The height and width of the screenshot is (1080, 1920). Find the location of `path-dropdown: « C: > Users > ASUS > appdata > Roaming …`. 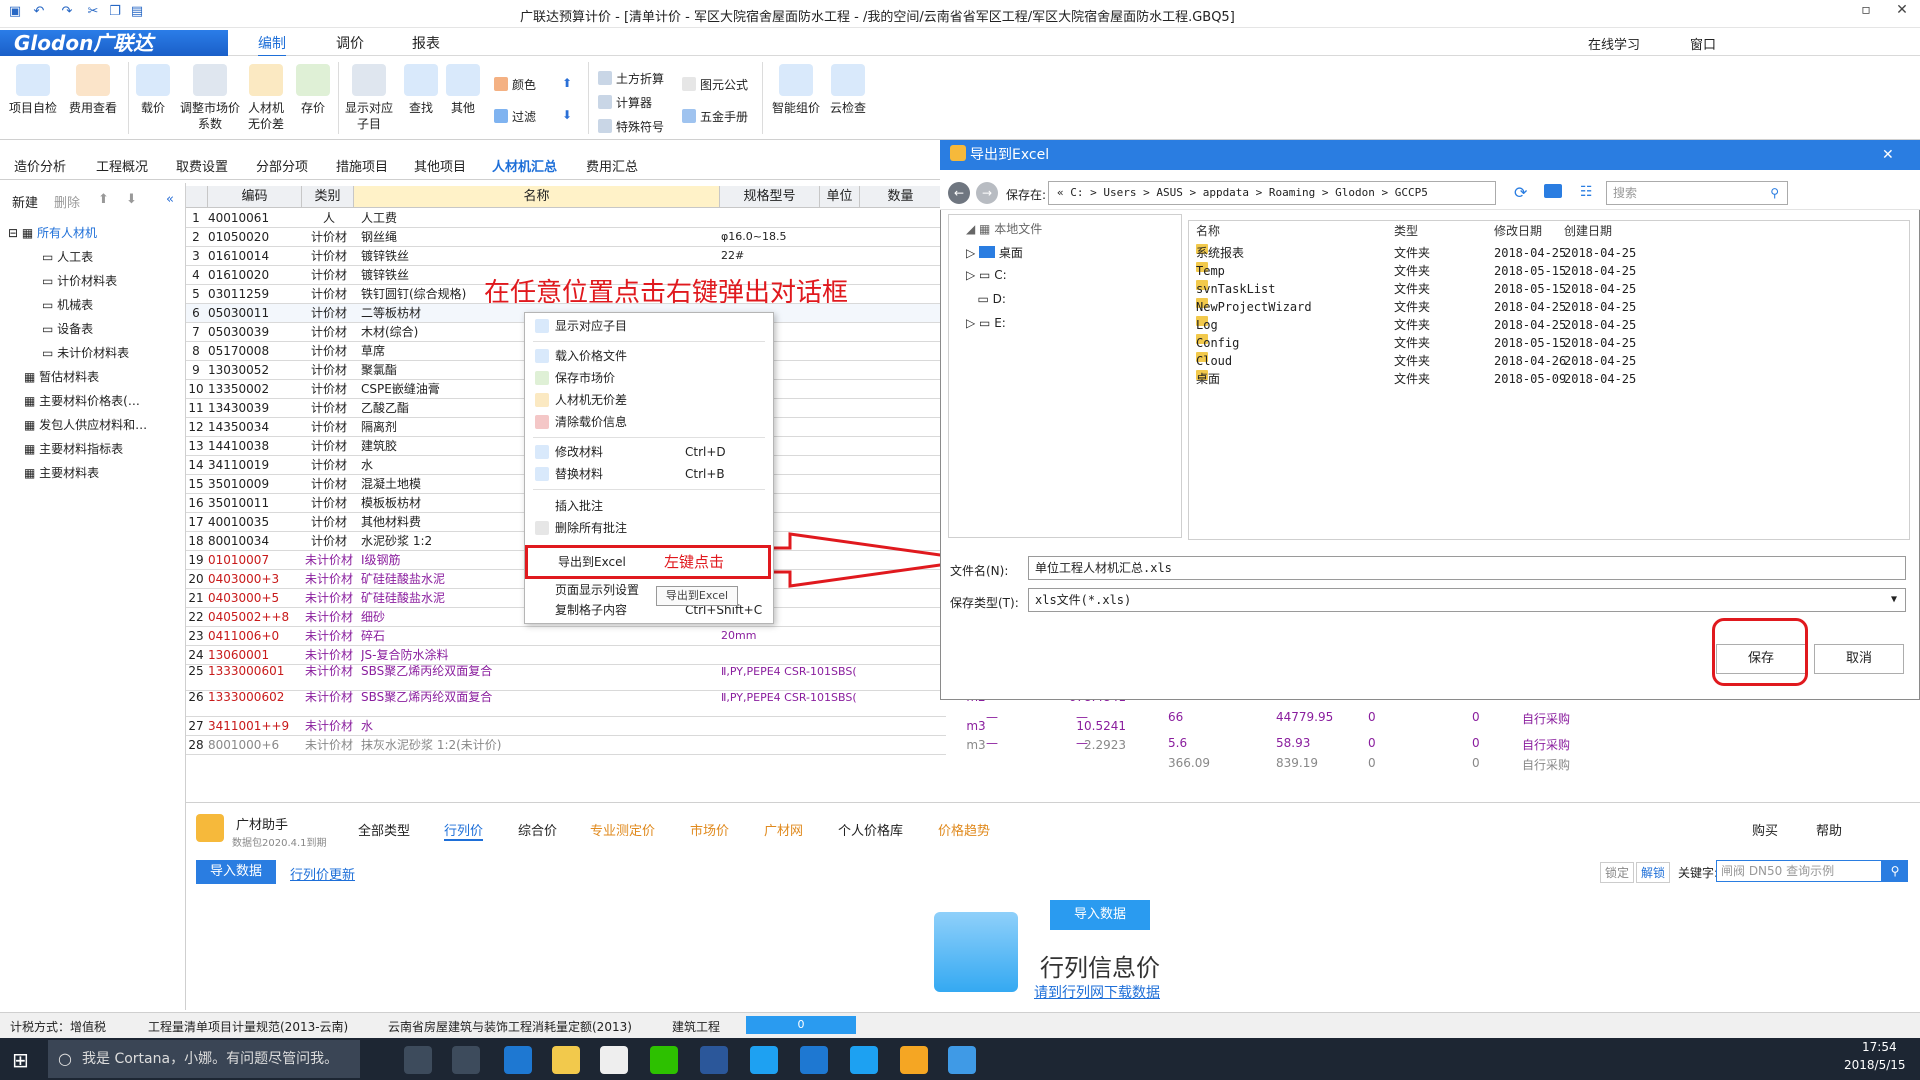

path-dropdown: « C: > Users > ASUS > appdata > Roaming … is located at coordinates (1272, 193).